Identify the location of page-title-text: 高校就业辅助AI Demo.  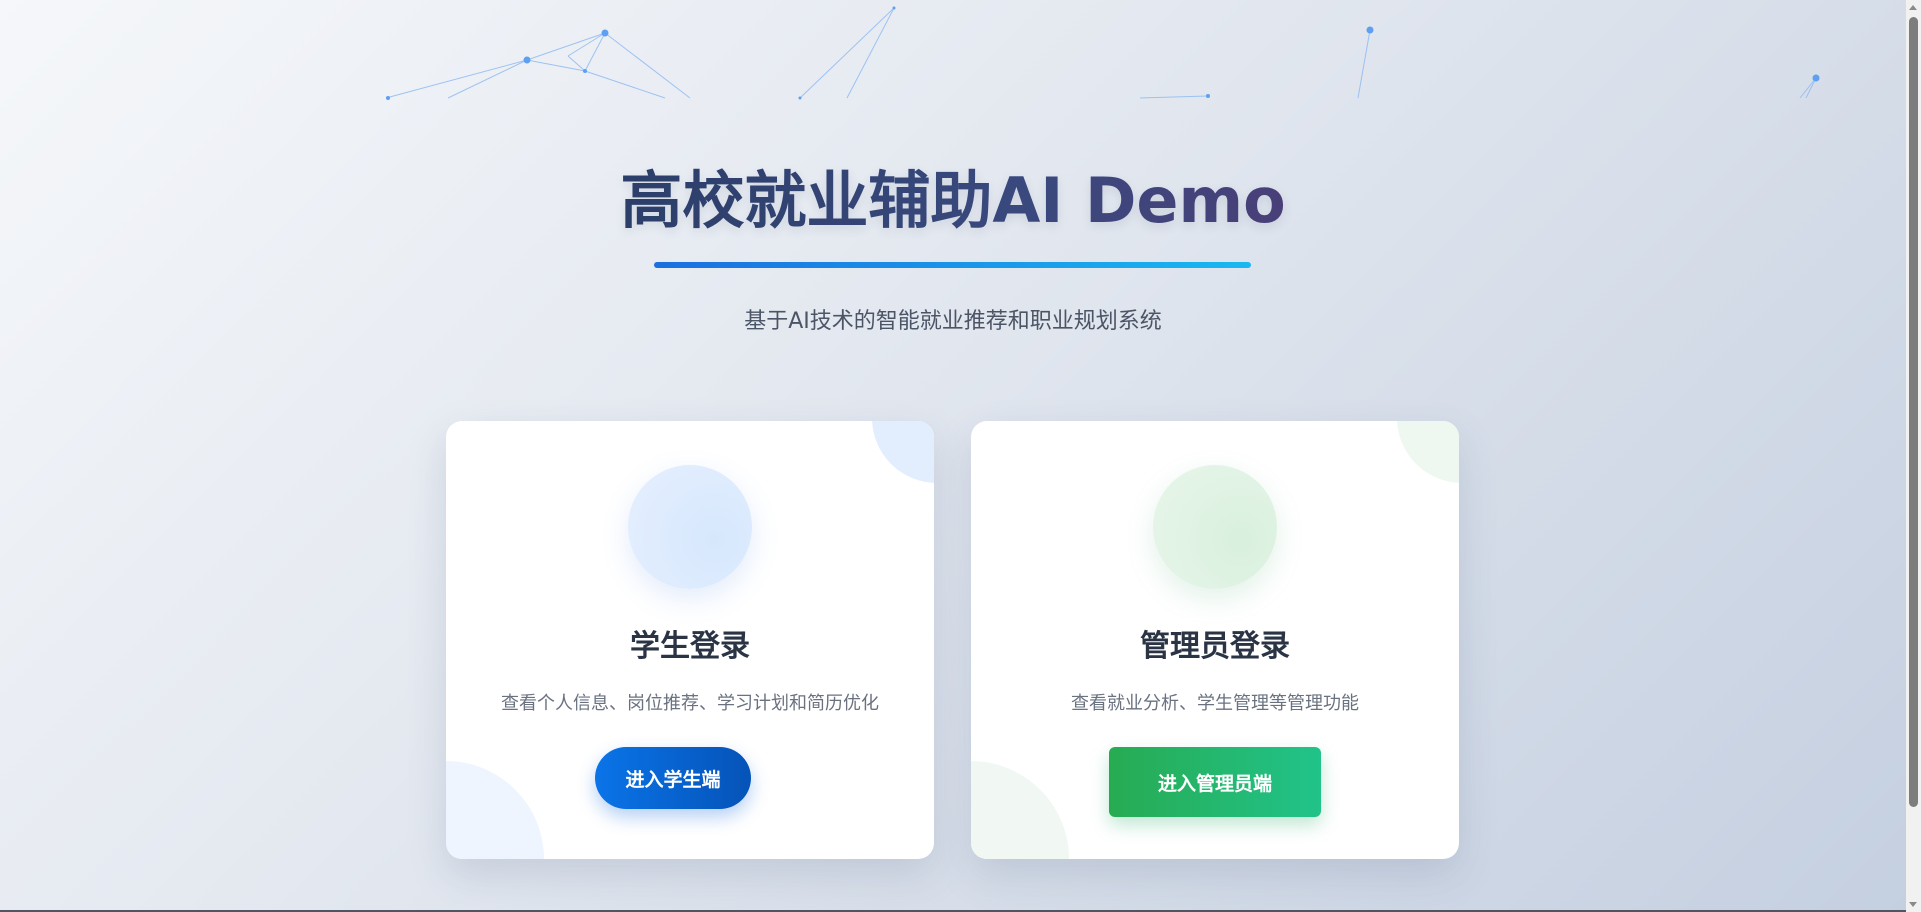
(953, 200).